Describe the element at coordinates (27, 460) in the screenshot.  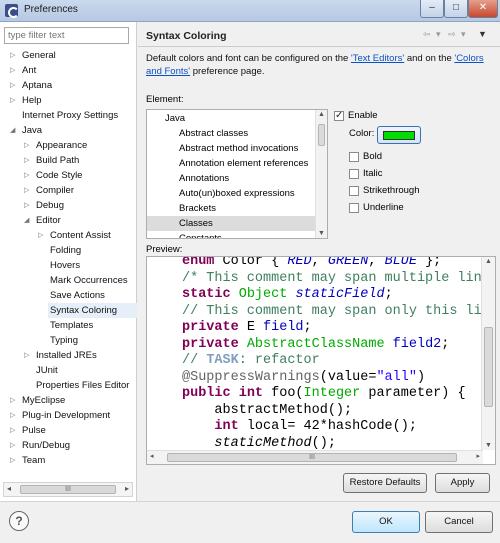
I see `sidebar-item-team: ▷ Team` at that location.